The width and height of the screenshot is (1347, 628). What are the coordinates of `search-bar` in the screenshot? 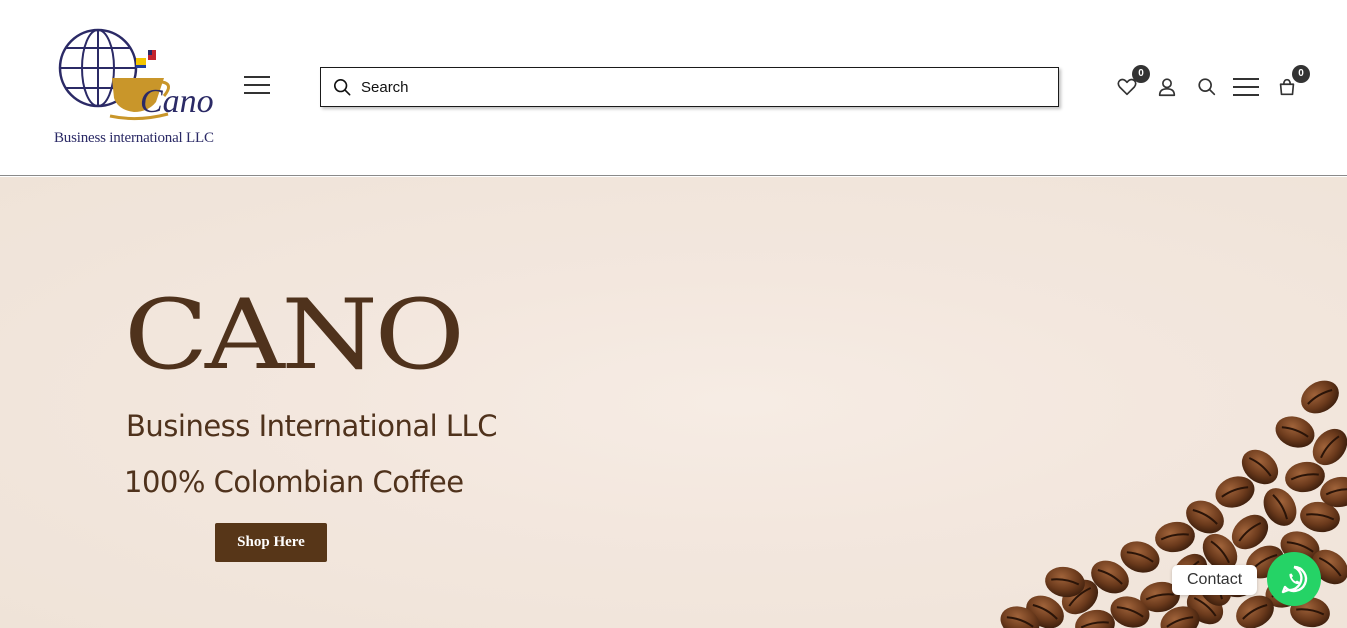 It's located at (689, 87).